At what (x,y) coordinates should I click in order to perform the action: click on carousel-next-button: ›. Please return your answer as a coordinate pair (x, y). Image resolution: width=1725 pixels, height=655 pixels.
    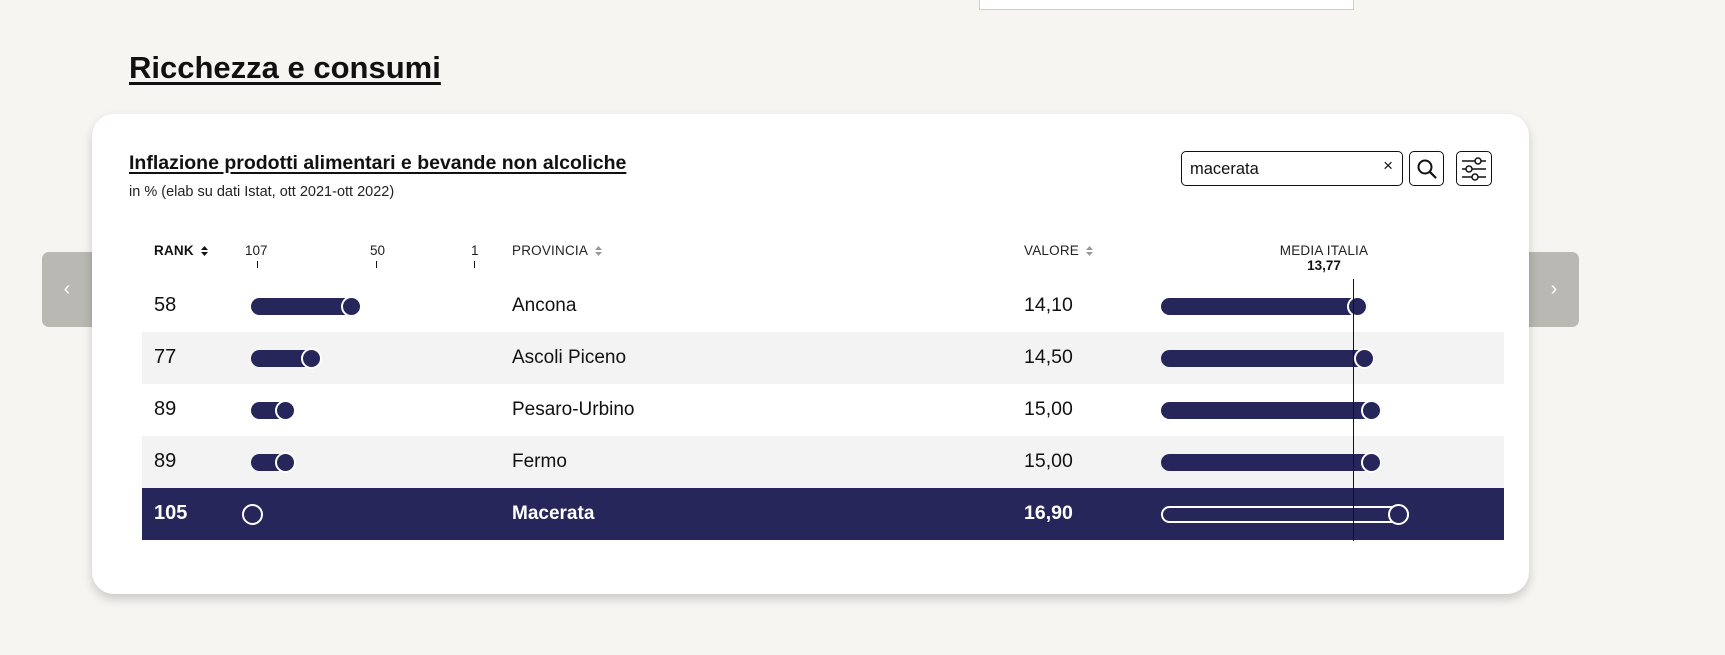
    Looking at the image, I should click on (1554, 289).